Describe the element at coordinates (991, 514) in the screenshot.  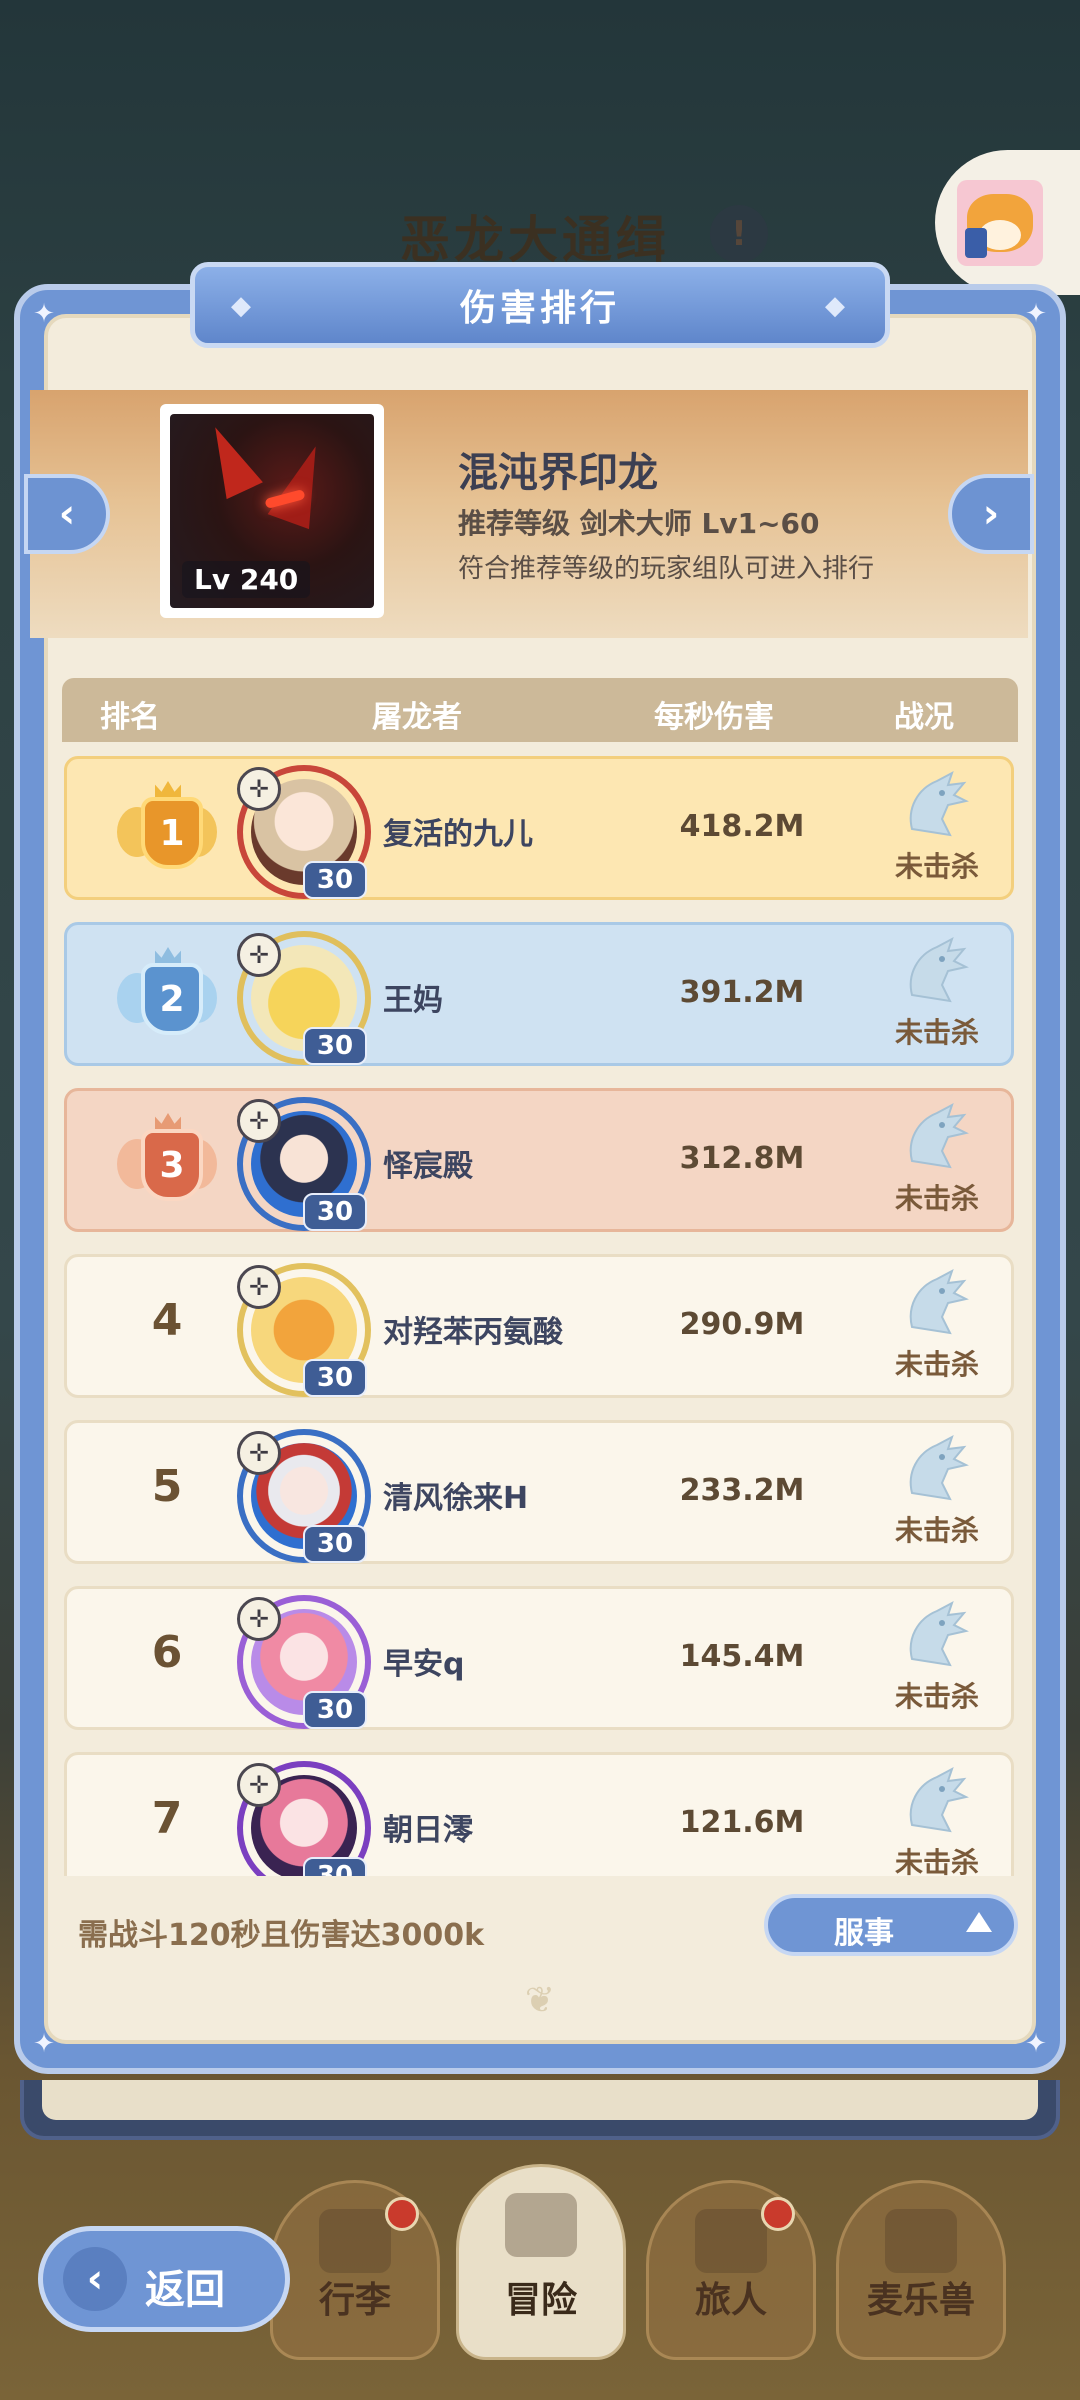
I see `next-boss-button: ›` at that location.